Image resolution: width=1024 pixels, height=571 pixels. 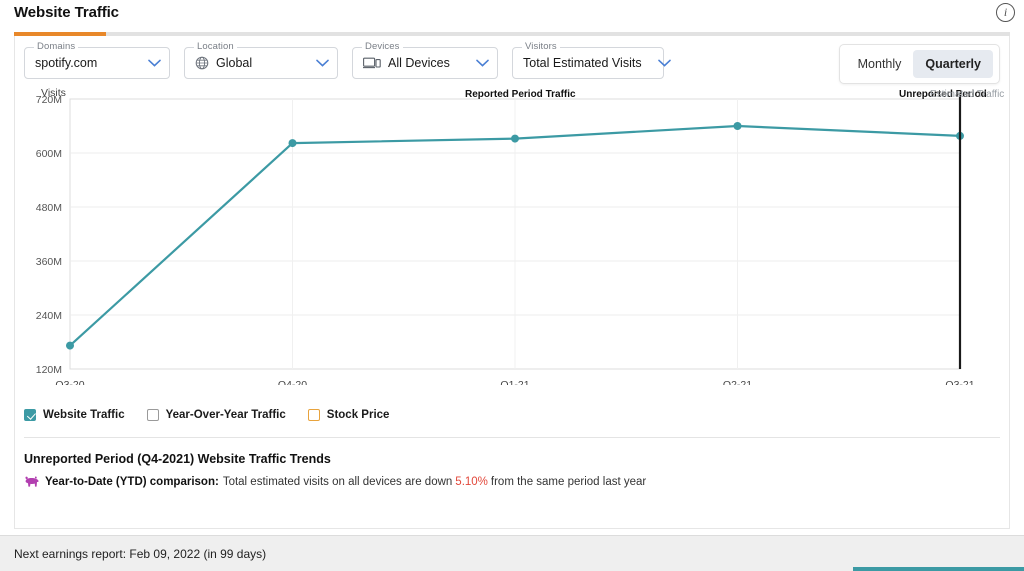 I want to click on devices-icon, so click(x=372, y=63).